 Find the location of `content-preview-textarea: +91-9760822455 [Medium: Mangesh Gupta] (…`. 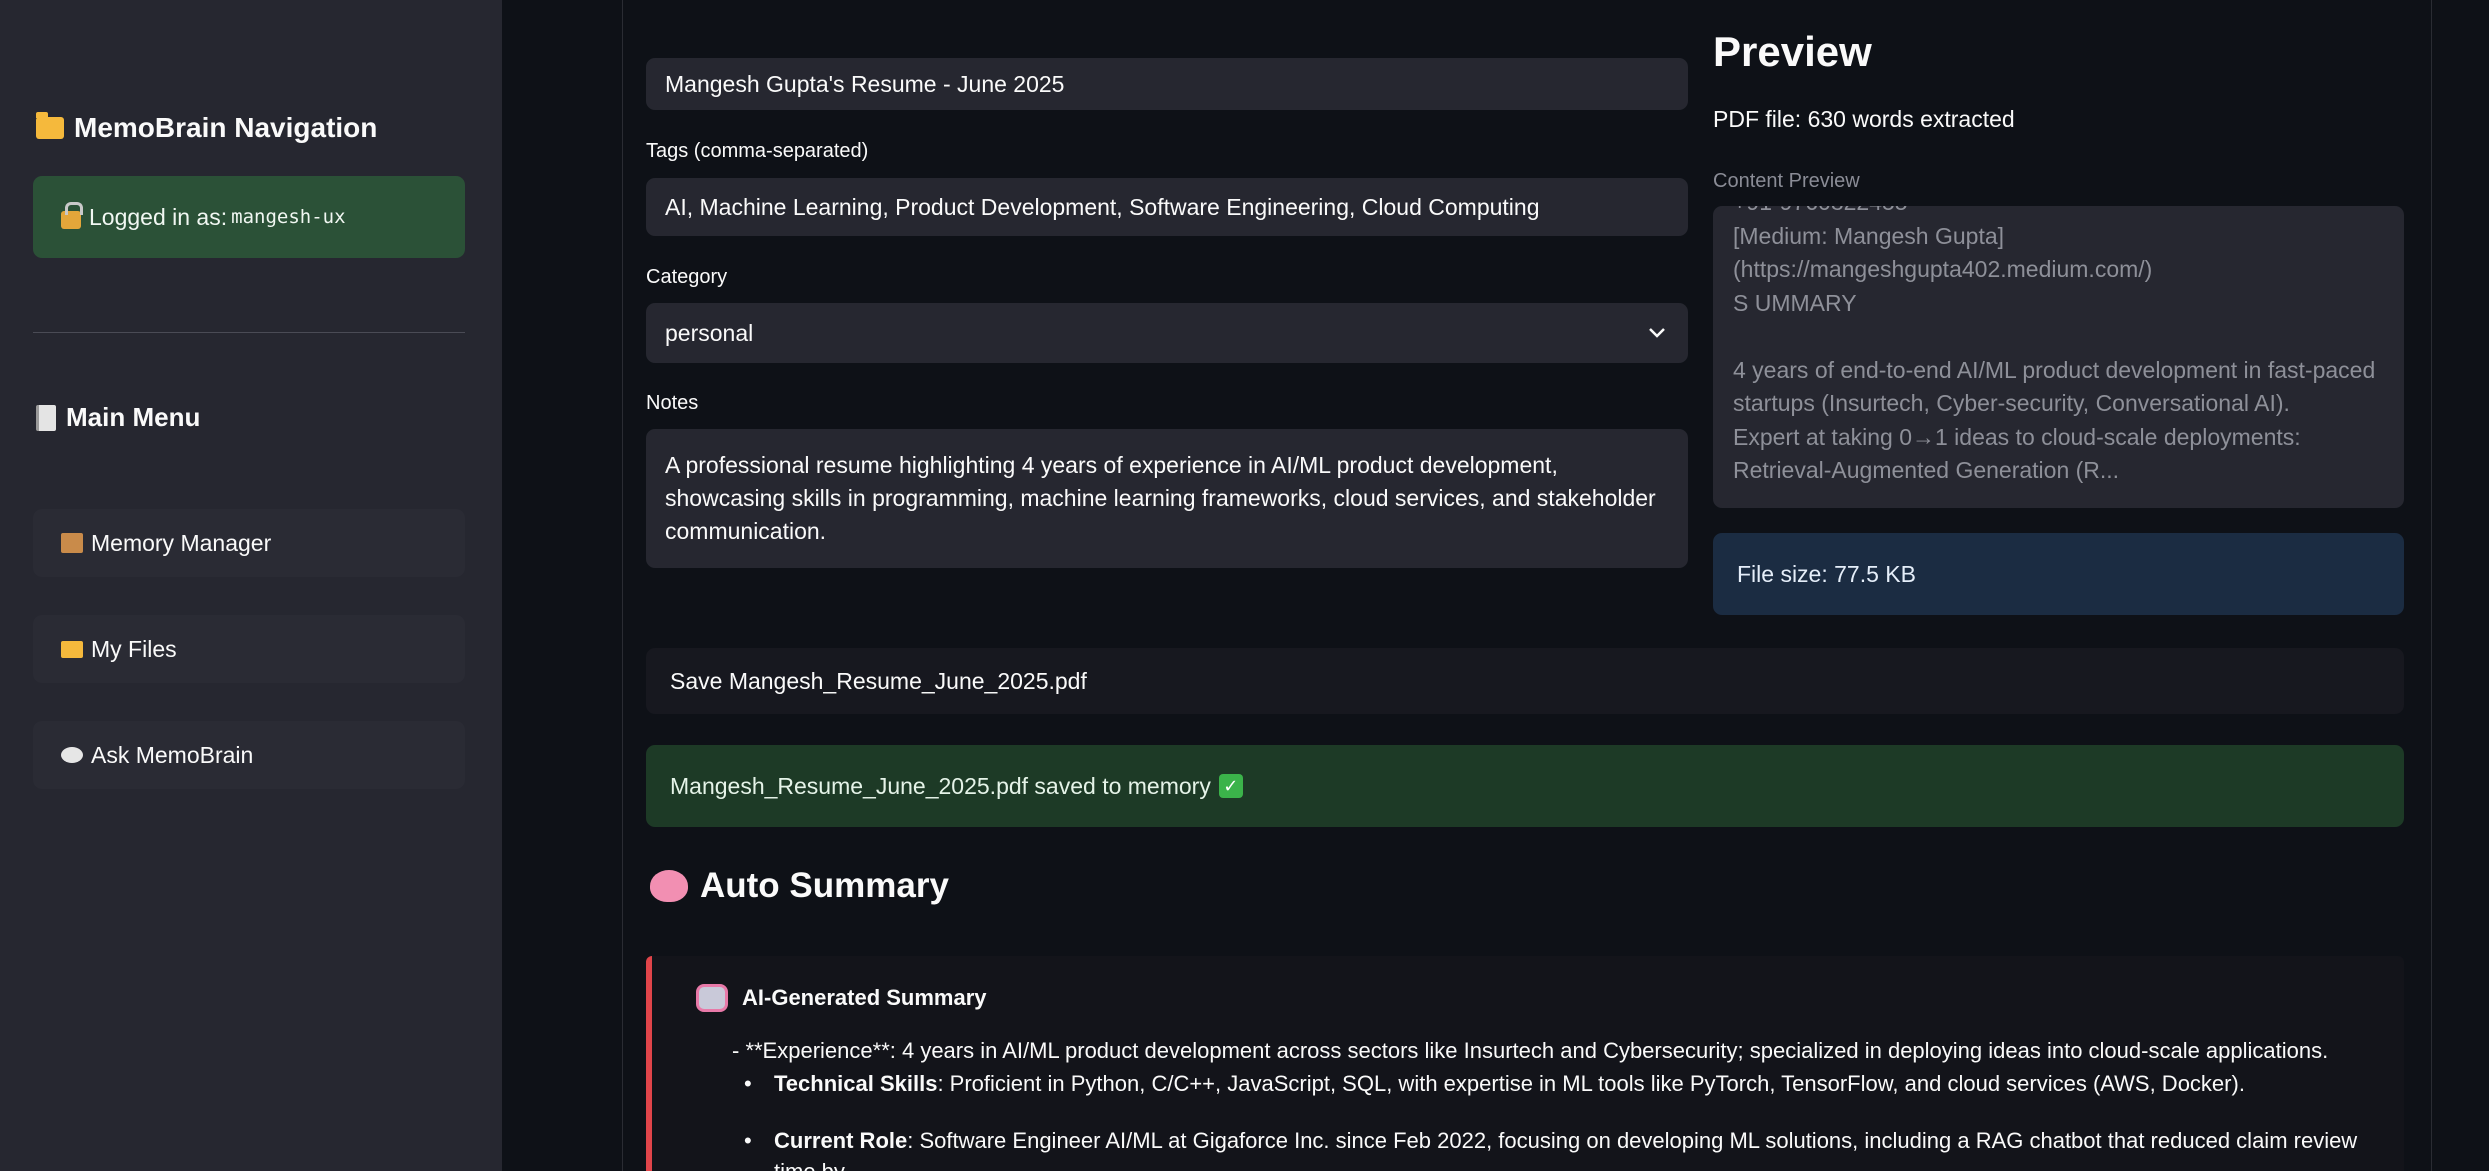

content-preview-textarea: +91-9760822455 [Medium: Mangesh Gupta] (… is located at coordinates (2058, 357).